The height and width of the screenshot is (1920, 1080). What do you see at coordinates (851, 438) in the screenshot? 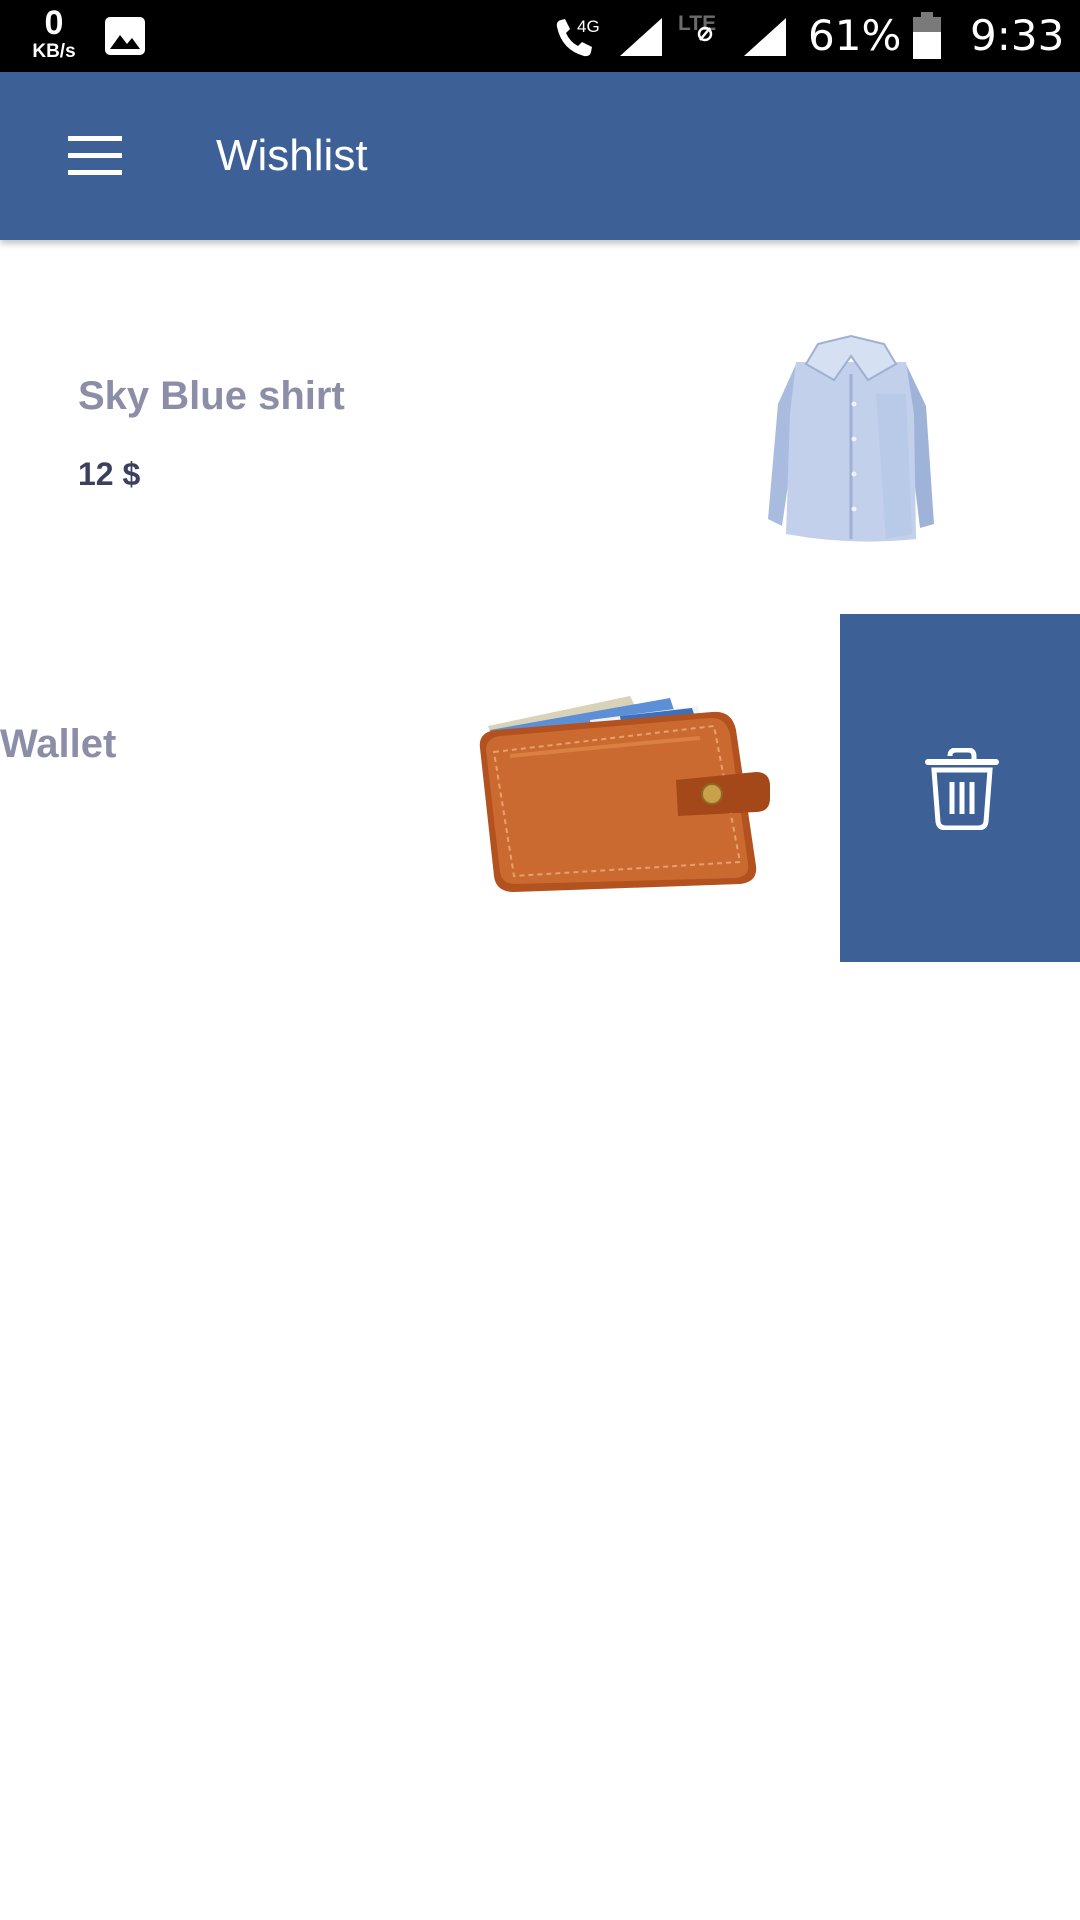
I see `shirt-image` at bounding box center [851, 438].